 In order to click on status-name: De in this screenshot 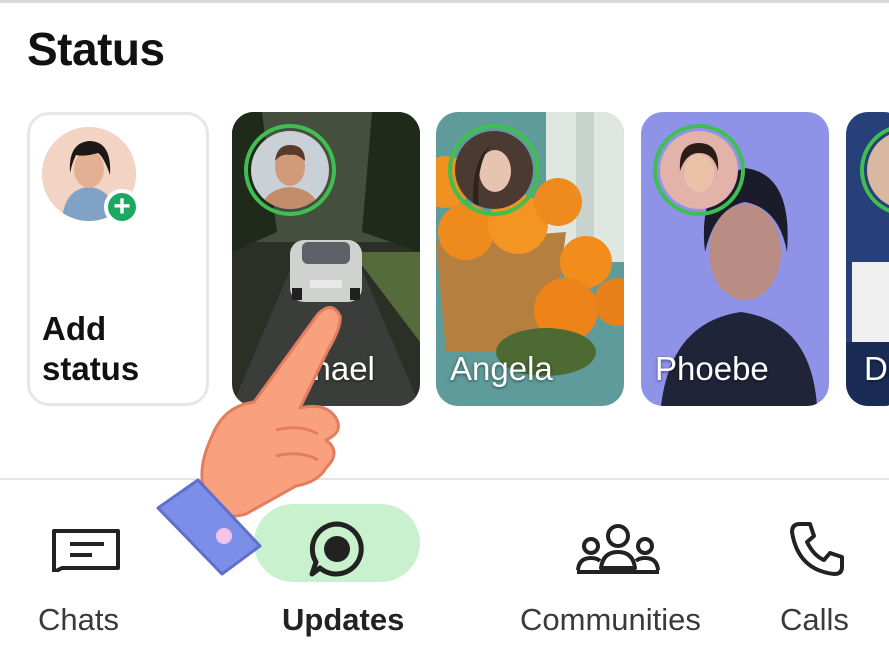, I will do `click(876, 368)`.